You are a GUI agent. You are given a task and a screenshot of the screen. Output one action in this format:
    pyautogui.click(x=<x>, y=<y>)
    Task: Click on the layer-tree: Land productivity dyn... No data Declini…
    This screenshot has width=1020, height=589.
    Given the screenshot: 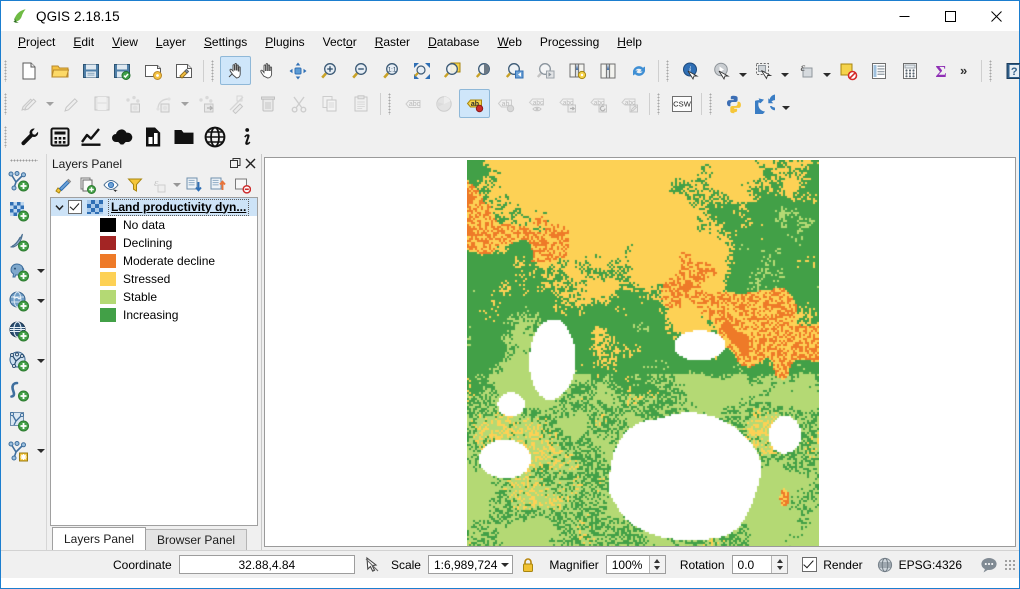 What is the action you would take?
    pyautogui.click(x=154, y=361)
    